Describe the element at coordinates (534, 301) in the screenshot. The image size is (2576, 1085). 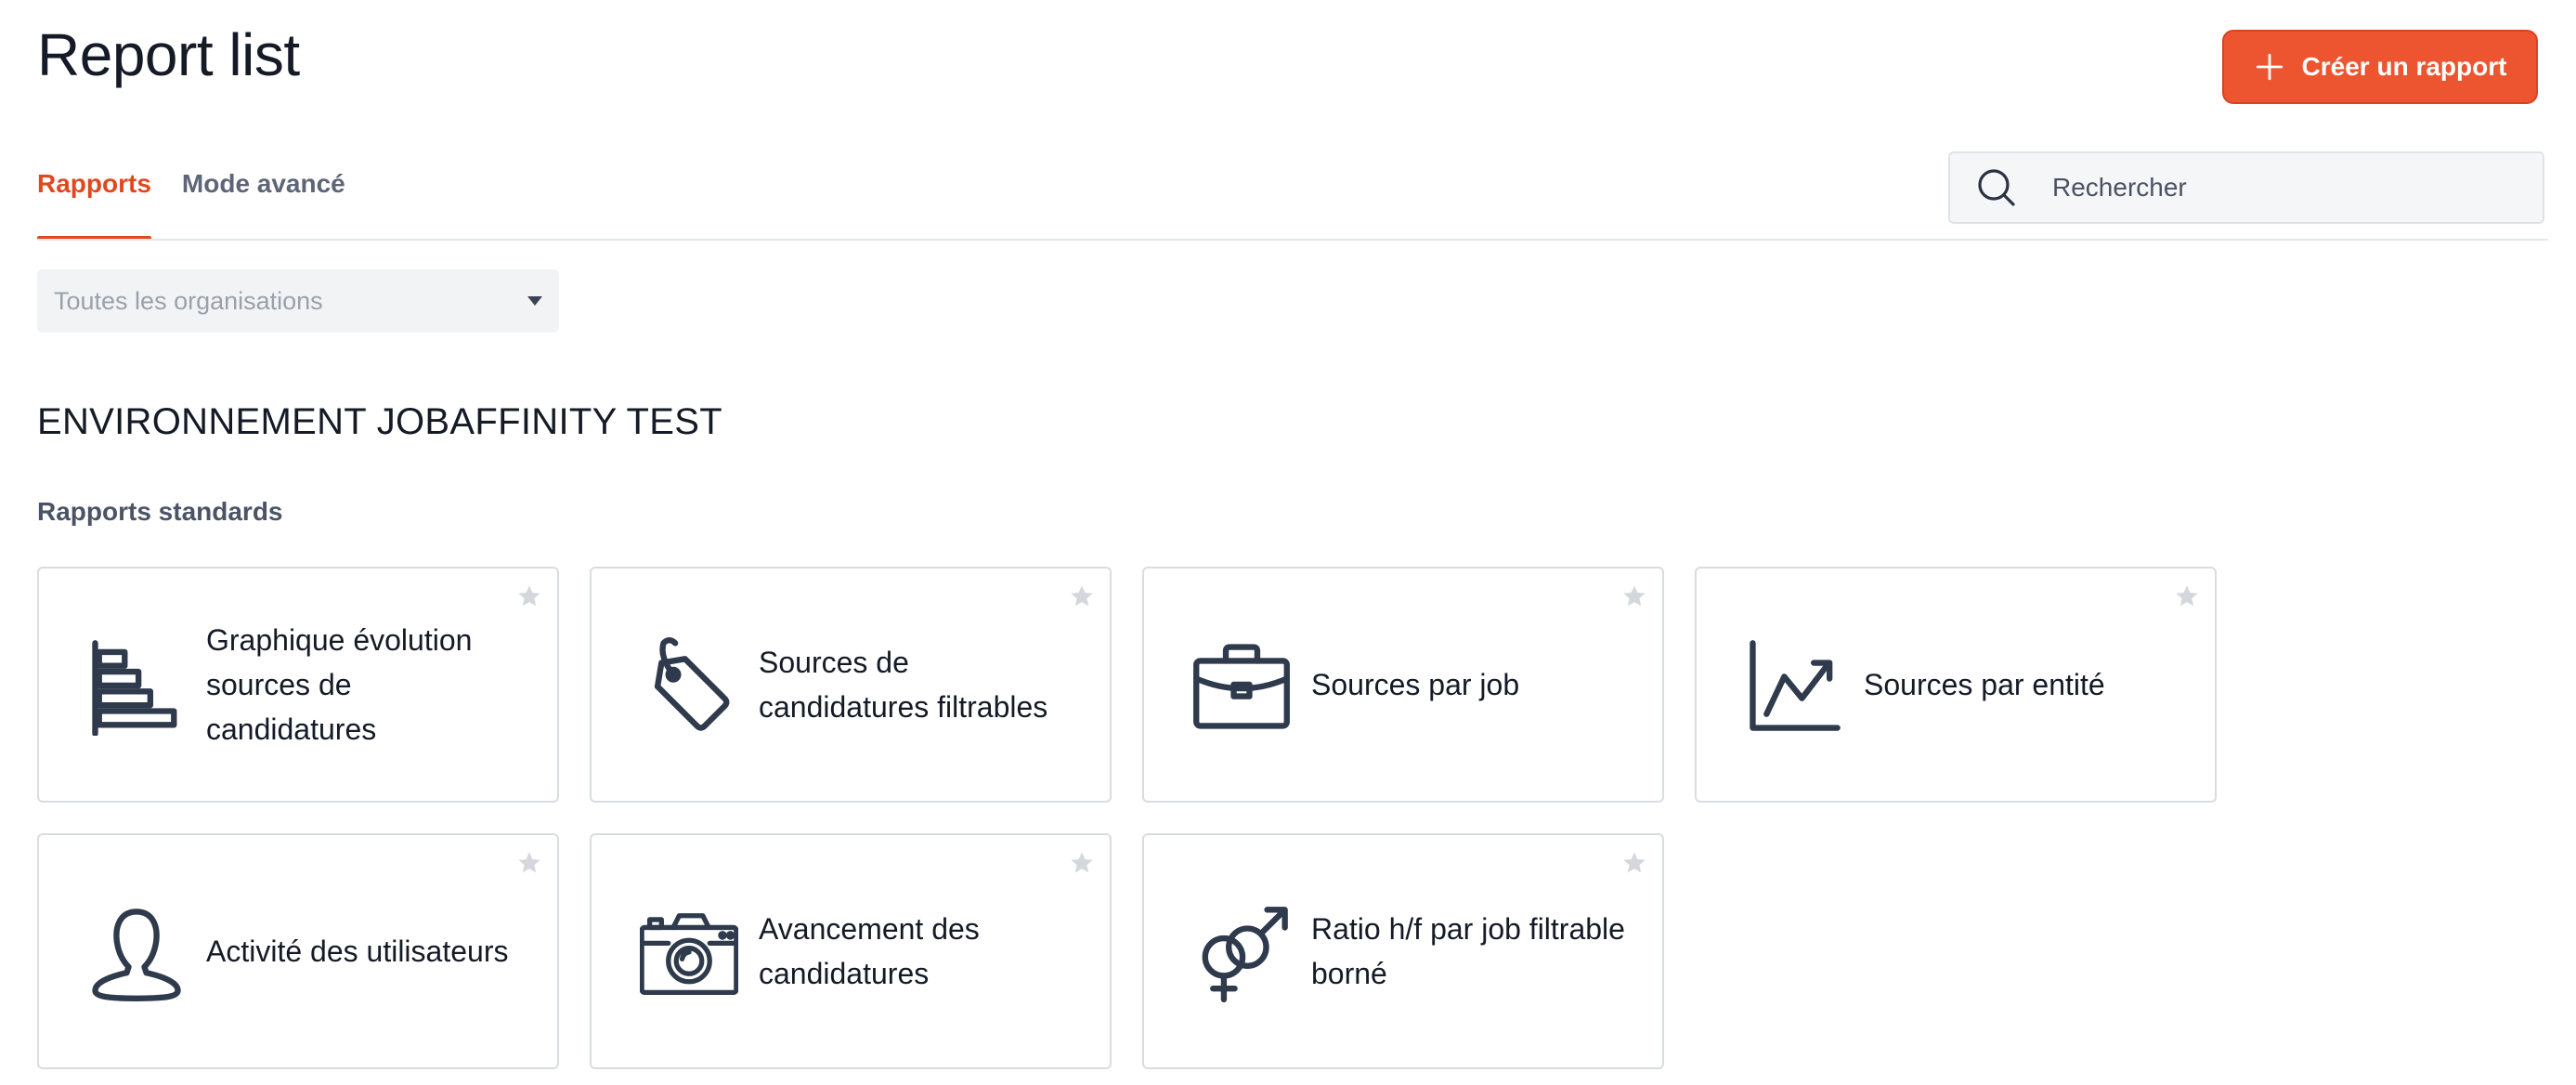
I see `chevron-down-icon` at that location.